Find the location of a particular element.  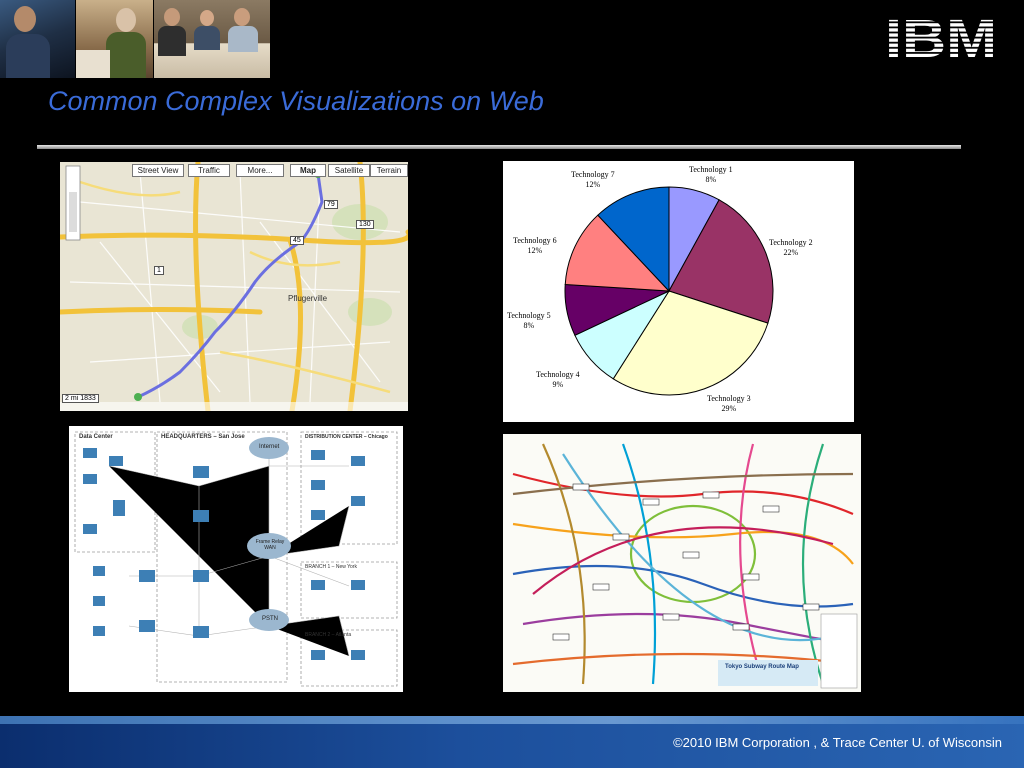

highway-shield-1: 1 is located at coordinates (159, 270).